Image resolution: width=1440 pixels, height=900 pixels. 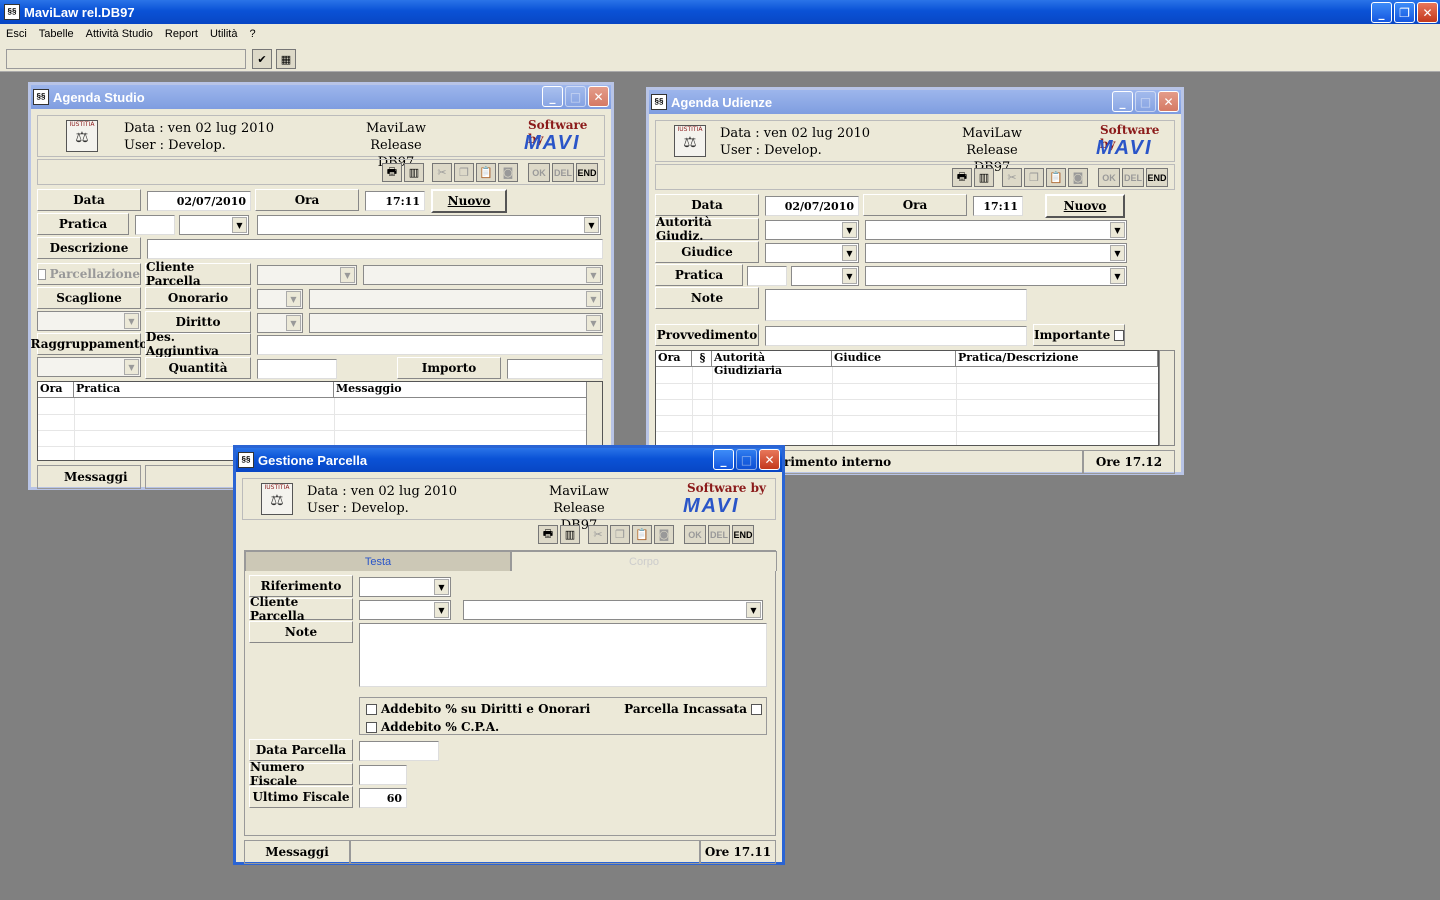 What do you see at coordinates (395, 201) in the screenshot?
I see `ora-field: 17:11` at bounding box center [395, 201].